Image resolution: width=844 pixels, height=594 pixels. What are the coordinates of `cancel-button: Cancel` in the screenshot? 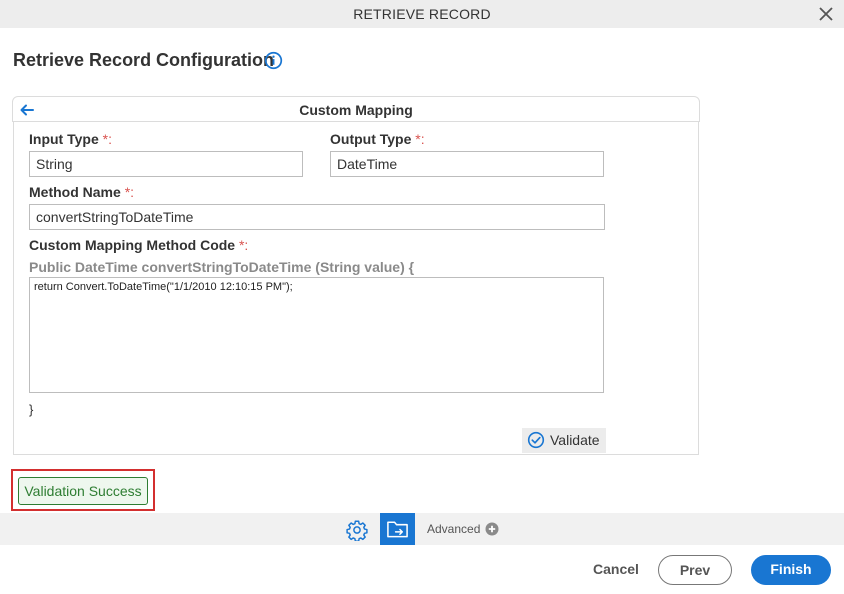 It's located at (616, 570).